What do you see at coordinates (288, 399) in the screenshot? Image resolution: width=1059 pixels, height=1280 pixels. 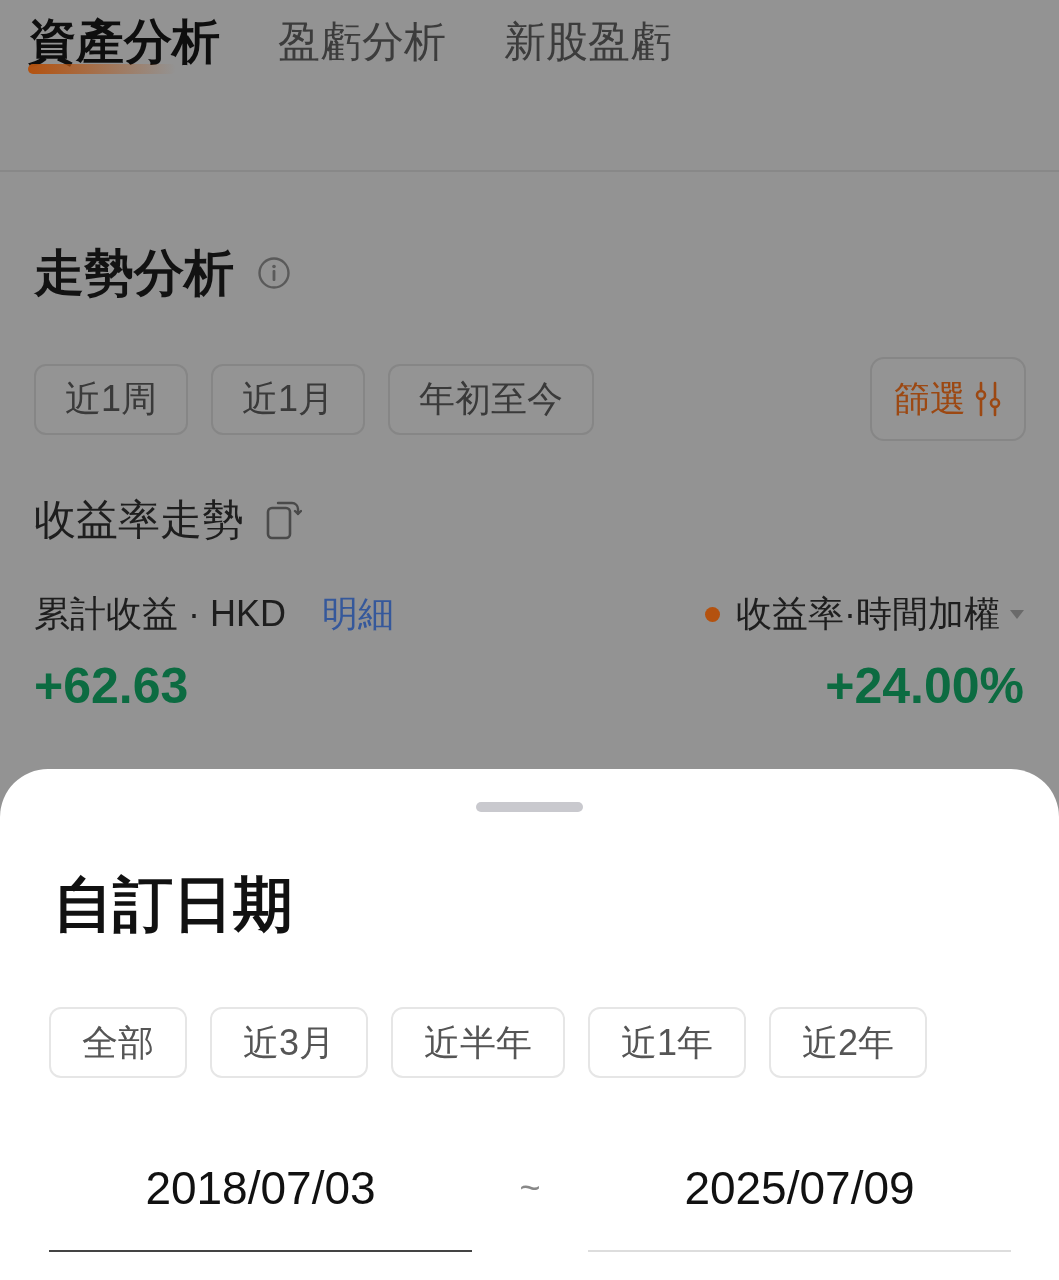 I see `period-chip: 近1月` at bounding box center [288, 399].